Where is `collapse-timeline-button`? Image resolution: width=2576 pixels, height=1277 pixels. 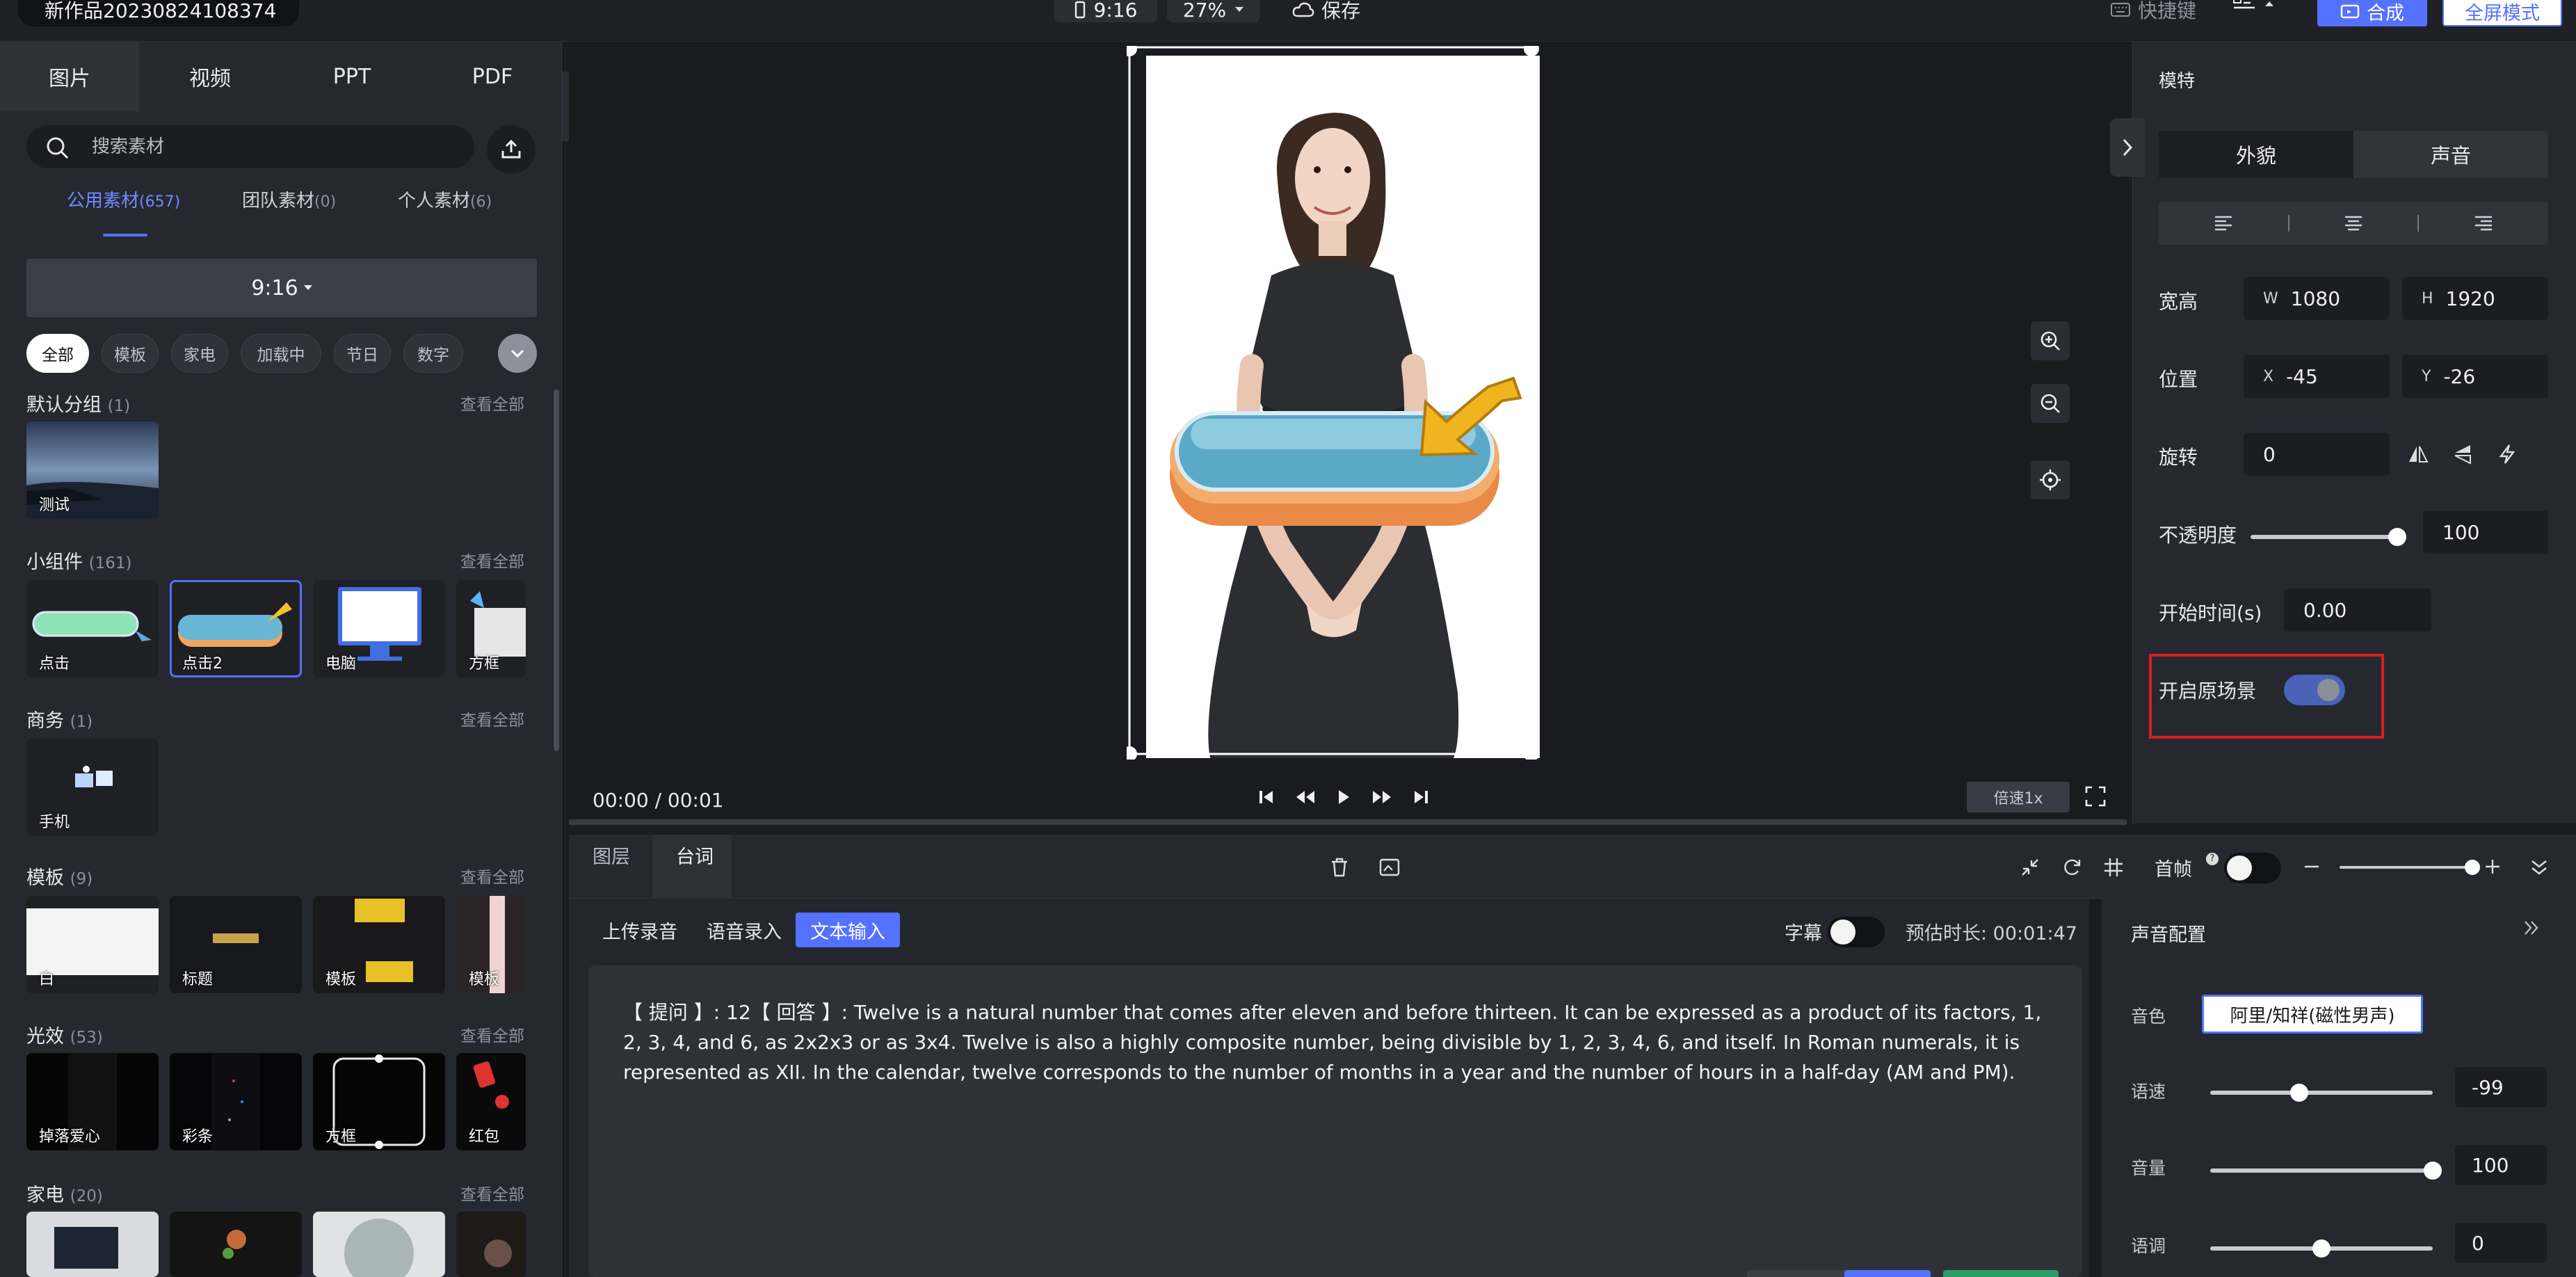
collapse-timeline-button is located at coordinates (2539, 867).